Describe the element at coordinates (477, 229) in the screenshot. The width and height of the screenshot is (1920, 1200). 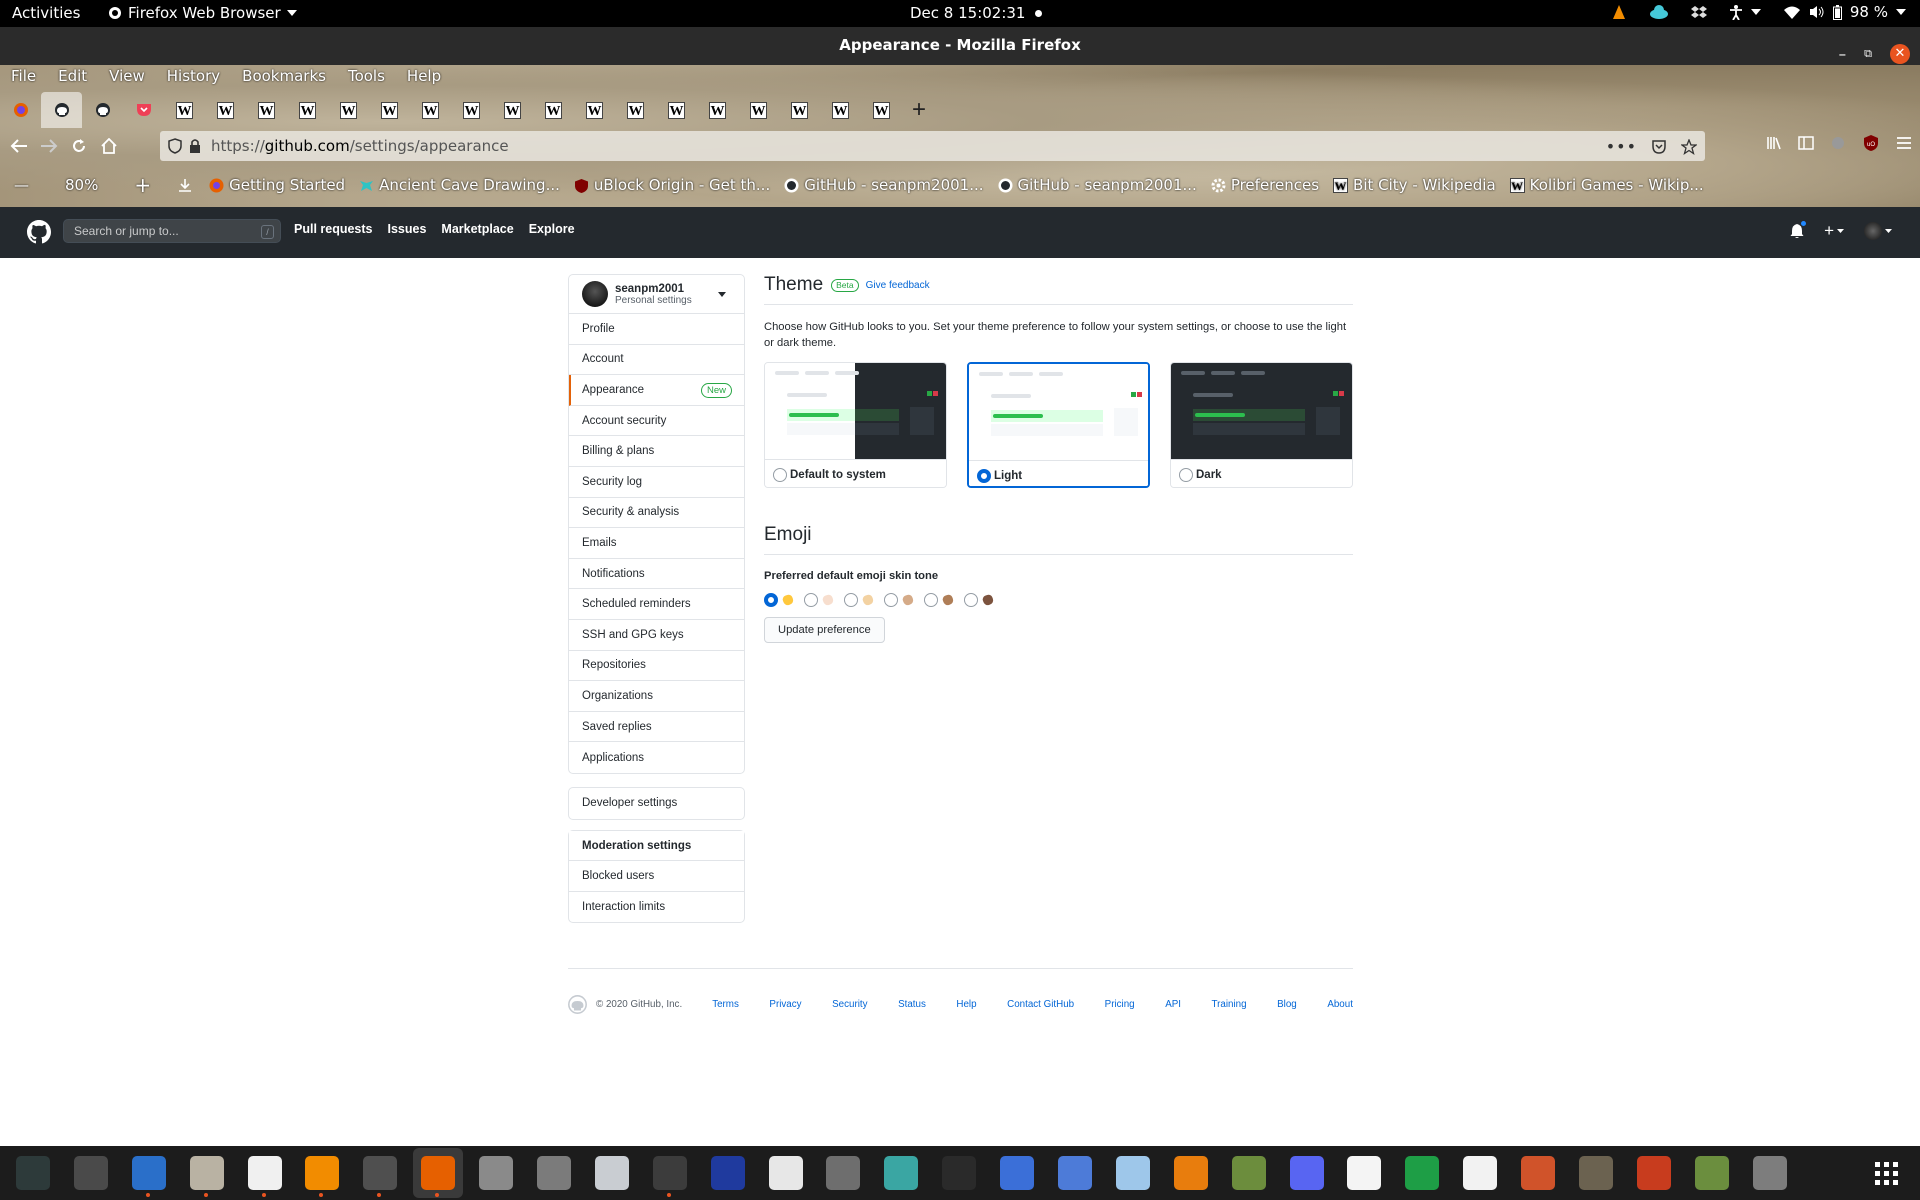
I see `nav-marketplace: Marketplace` at that location.